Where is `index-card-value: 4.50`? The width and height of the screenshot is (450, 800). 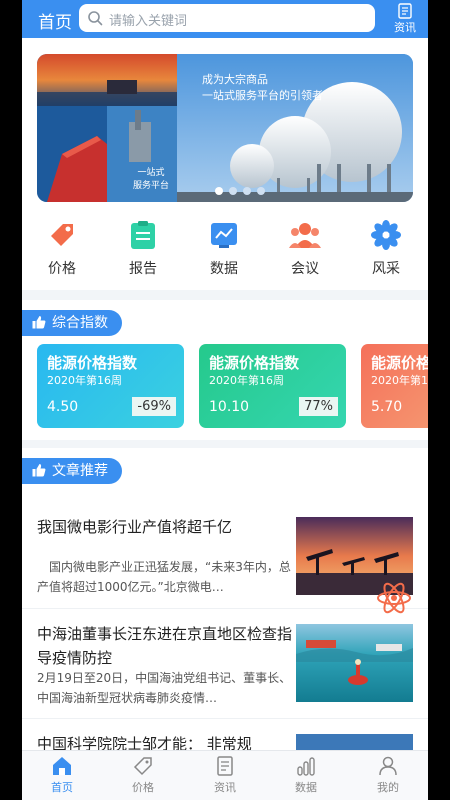 index-card-value: 4.50 is located at coordinates (63, 407).